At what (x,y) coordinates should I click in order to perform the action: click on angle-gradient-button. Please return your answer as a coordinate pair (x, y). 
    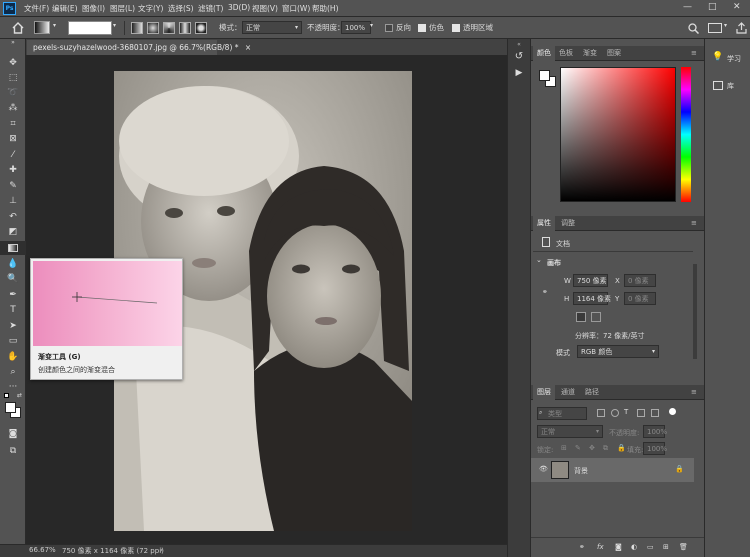
    Looking at the image, I should click on (169, 28).